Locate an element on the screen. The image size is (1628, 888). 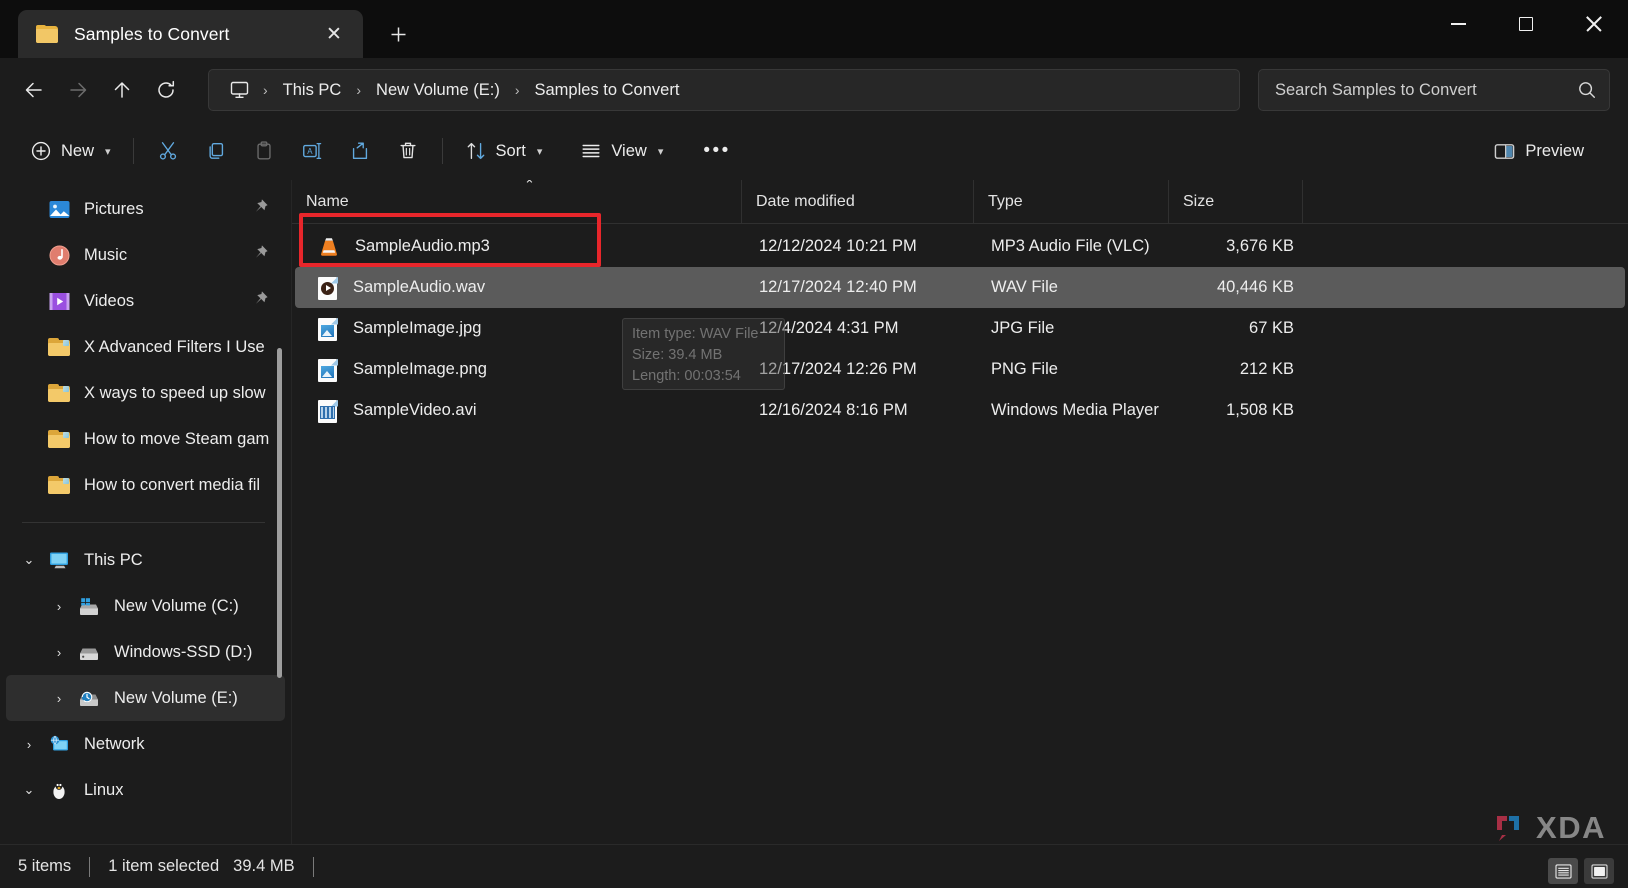
file-type-cell: JPG File is located at coordinates (1023, 328).